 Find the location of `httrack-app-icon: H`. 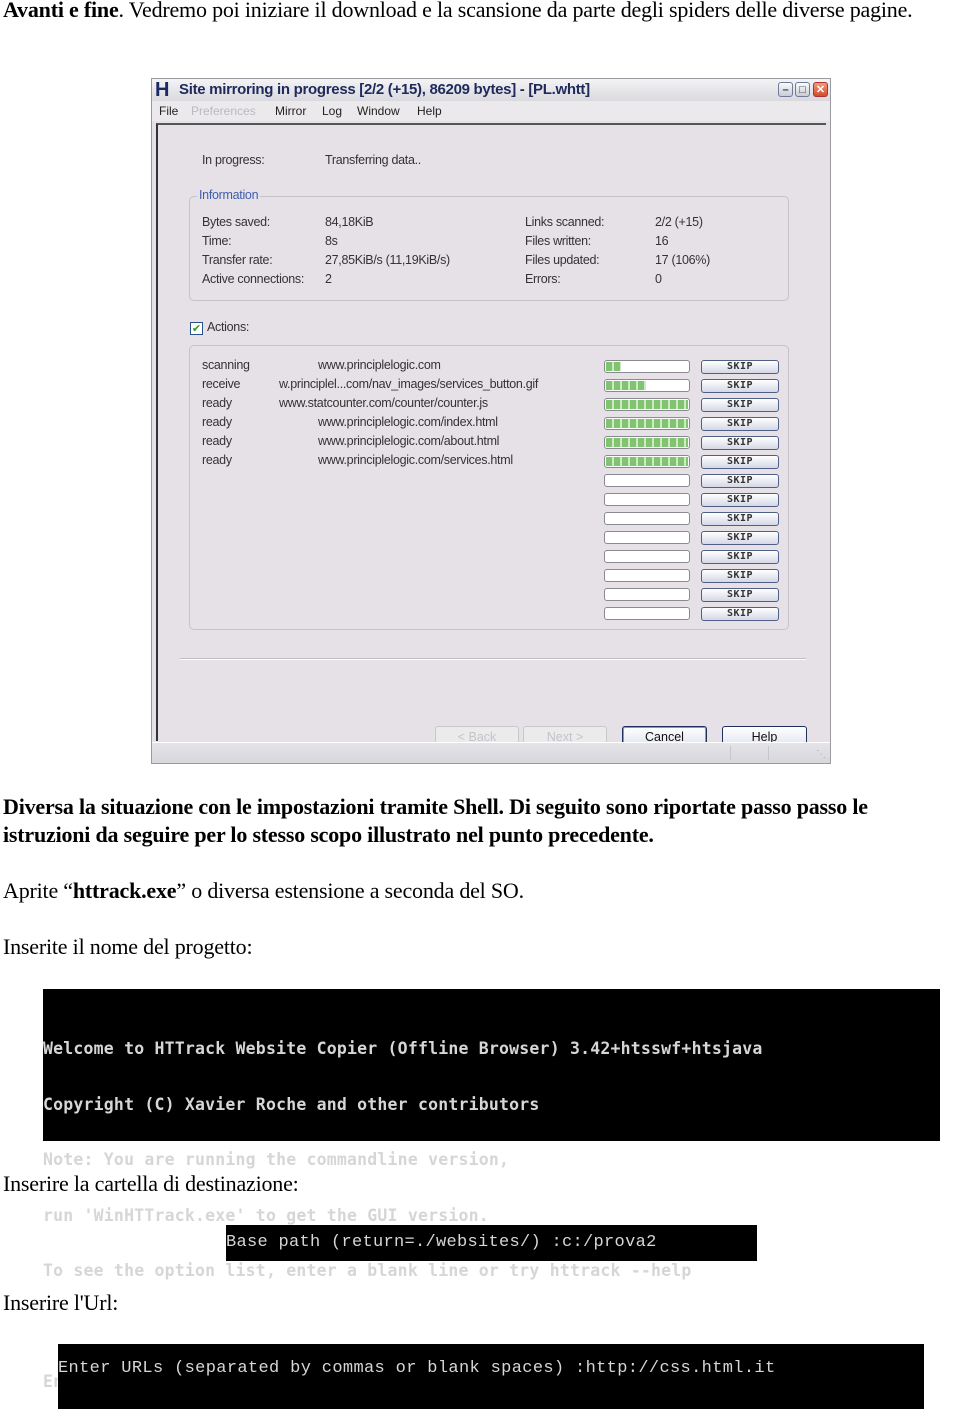

httrack-app-icon: H is located at coordinates (162, 90).